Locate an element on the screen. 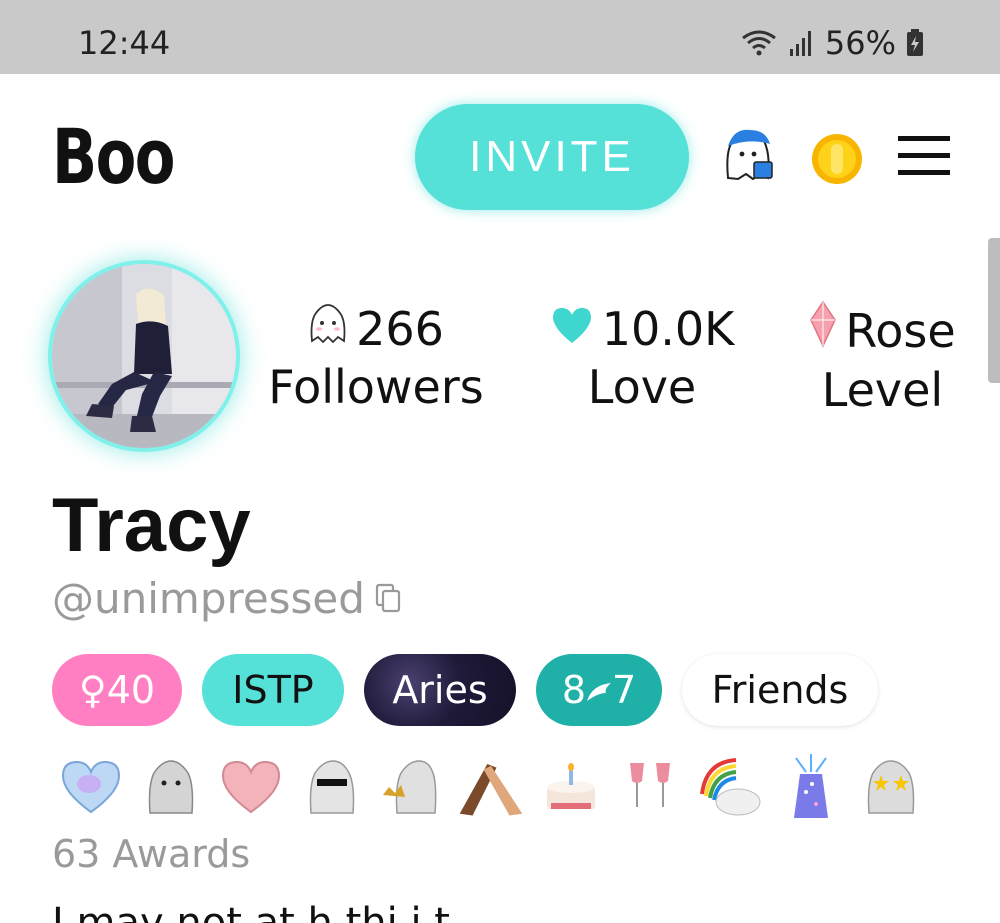 This screenshot has width=1000, height=923. handle-row: @unimpressed is located at coordinates (226, 598).